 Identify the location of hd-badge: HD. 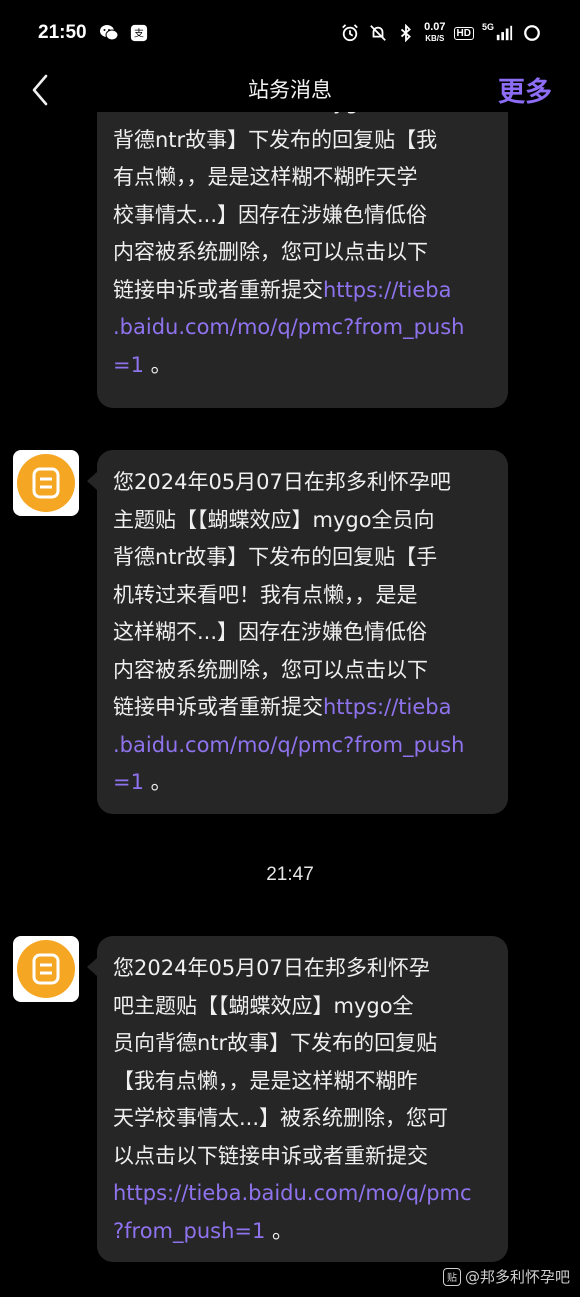
(463, 33).